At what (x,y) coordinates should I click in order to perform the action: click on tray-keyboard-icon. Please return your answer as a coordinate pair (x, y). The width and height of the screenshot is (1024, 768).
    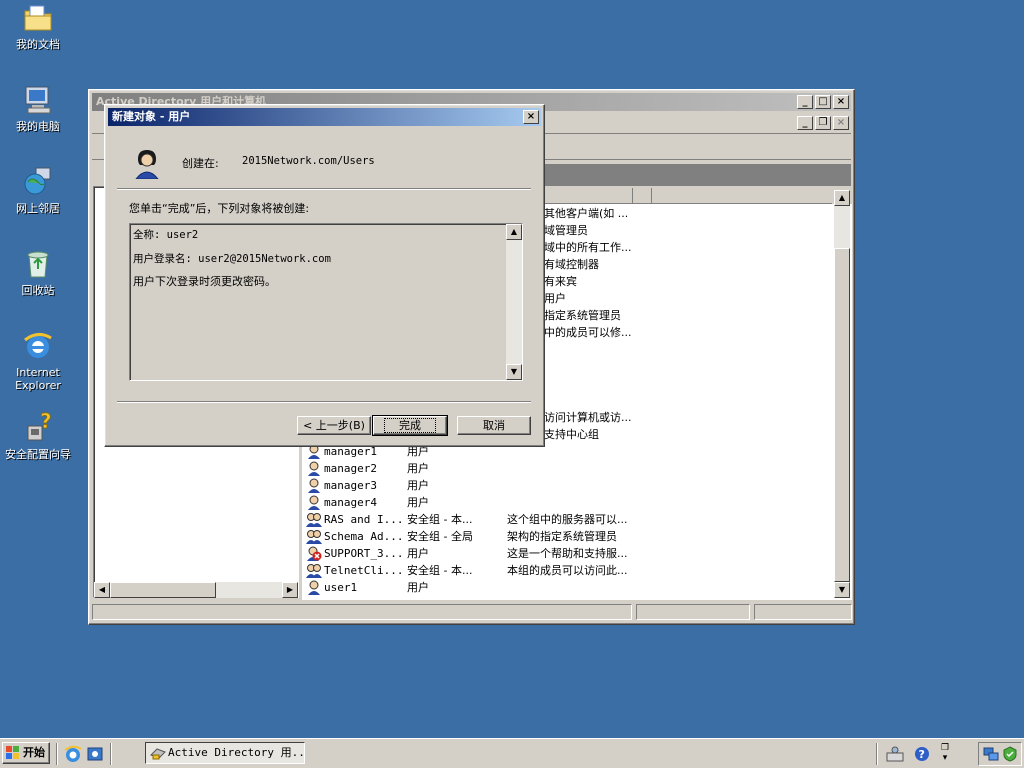
    Looking at the image, I should click on (895, 754).